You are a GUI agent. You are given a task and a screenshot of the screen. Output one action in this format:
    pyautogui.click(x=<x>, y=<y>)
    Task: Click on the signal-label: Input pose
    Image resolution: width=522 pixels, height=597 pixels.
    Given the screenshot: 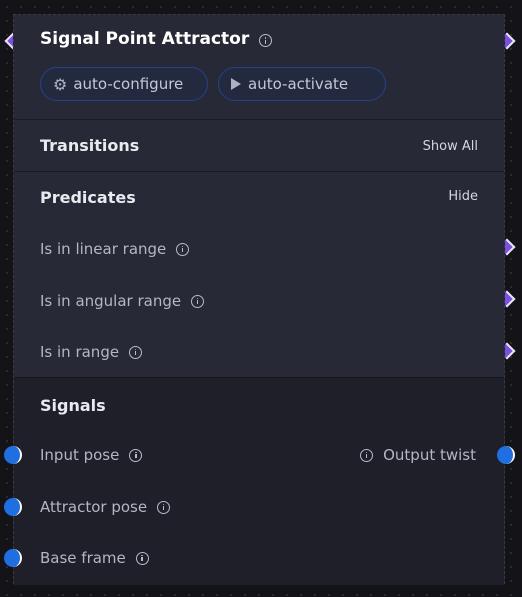 What is the action you would take?
    pyautogui.click(x=80, y=455)
    